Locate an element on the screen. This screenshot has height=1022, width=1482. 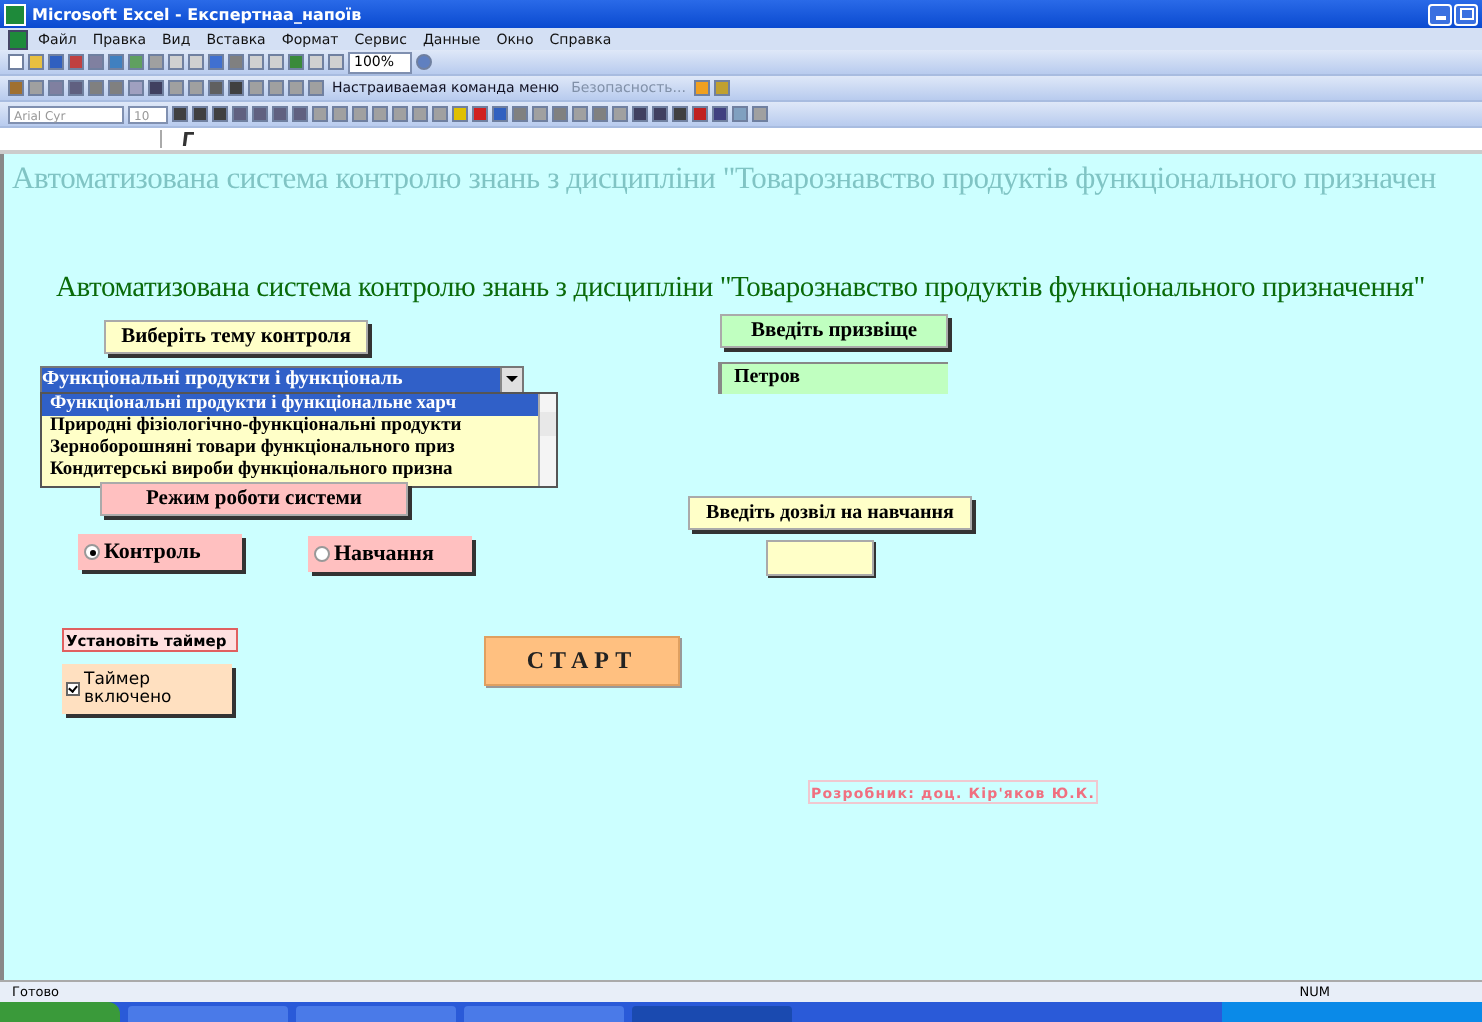
list-item: Функціональні продукти і функціональне харч is located at coordinates (290, 405).